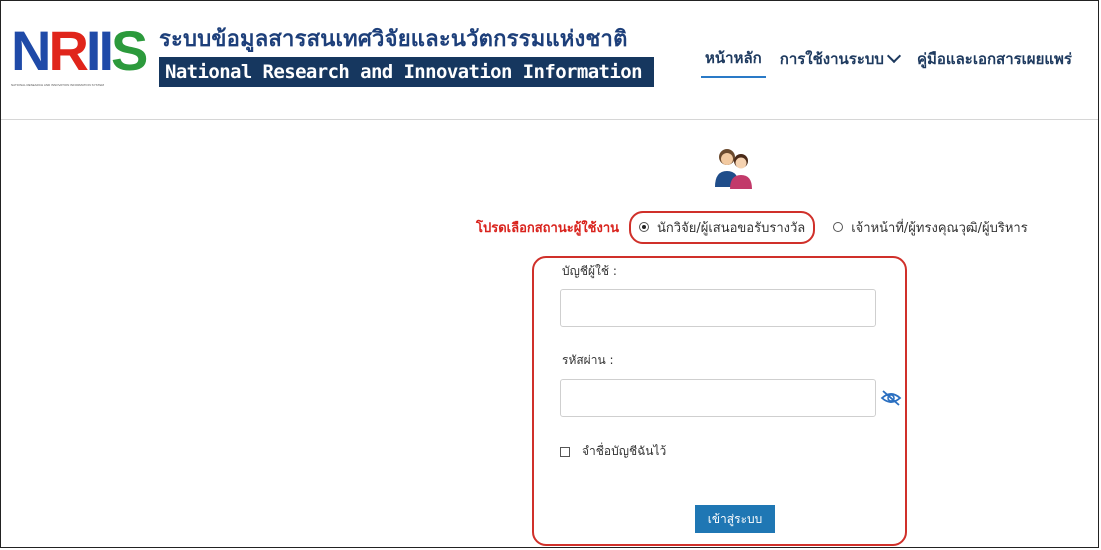 Image resolution: width=1101 pixels, height=550 pixels. I want to click on logo-letter-r: R, so click(68, 50).